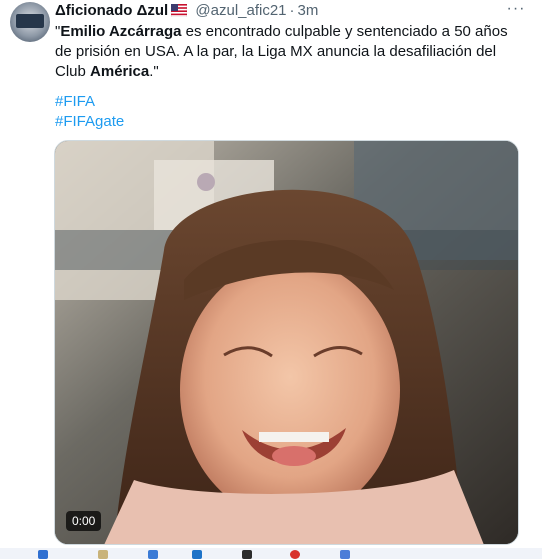 The width and height of the screenshot is (542, 559). What do you see at coordinates (121, 31) in the screenshot?
I see `tweet-text-bold: Emilio Azcárraga` at bounding box center [121, 31].